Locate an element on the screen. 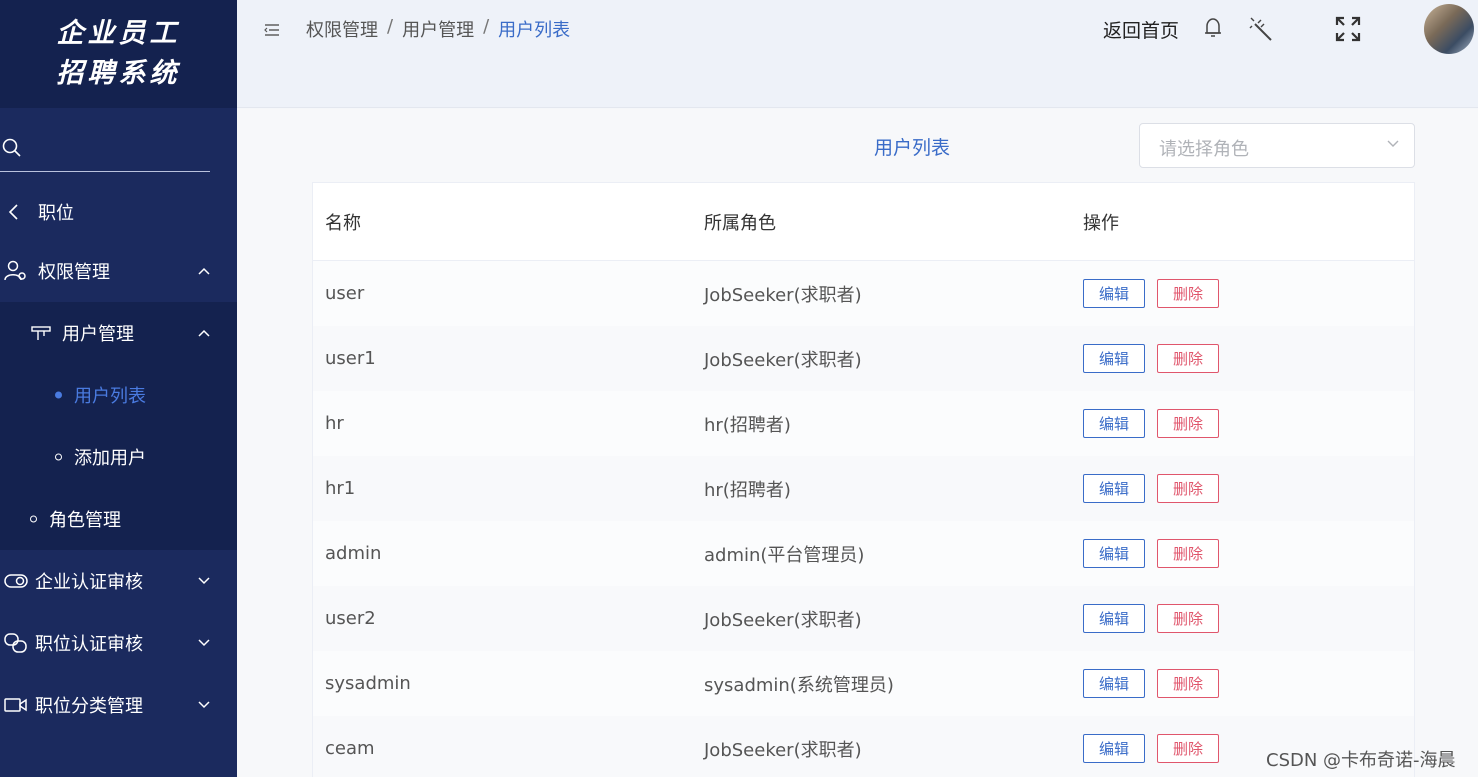  cell-name: ceam is located at coordinates (350, 748).